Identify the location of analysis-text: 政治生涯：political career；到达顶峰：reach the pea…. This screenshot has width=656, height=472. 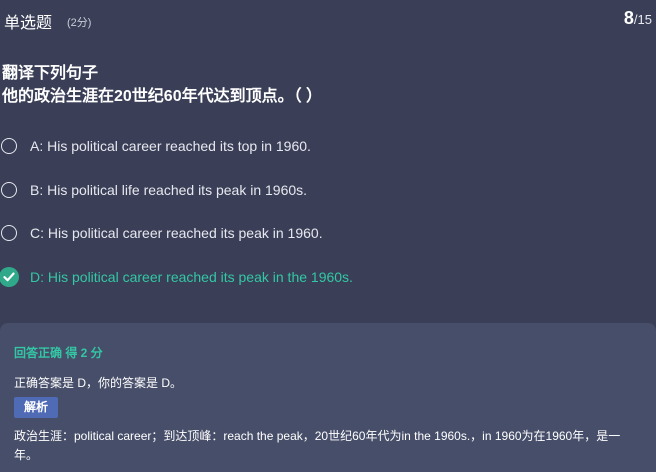
(317, 445).